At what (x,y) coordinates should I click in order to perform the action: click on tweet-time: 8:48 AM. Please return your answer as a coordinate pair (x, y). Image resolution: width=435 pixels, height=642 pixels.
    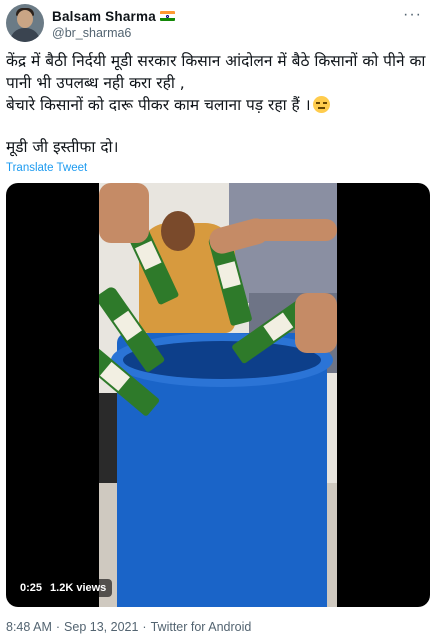
    Looking at the image, I should click on (29, 627).